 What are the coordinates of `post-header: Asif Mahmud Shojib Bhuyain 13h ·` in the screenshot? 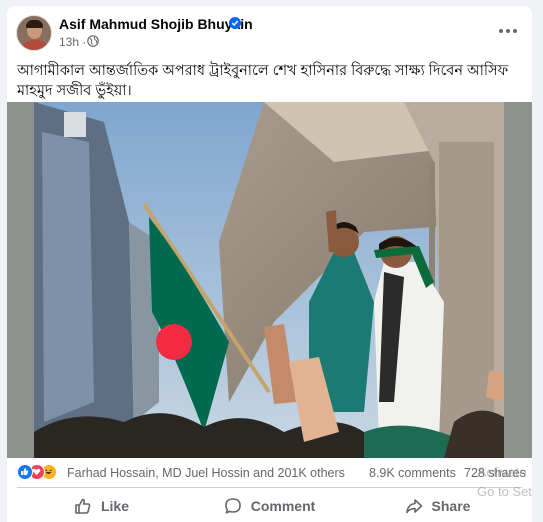 It's located at (269, 31).